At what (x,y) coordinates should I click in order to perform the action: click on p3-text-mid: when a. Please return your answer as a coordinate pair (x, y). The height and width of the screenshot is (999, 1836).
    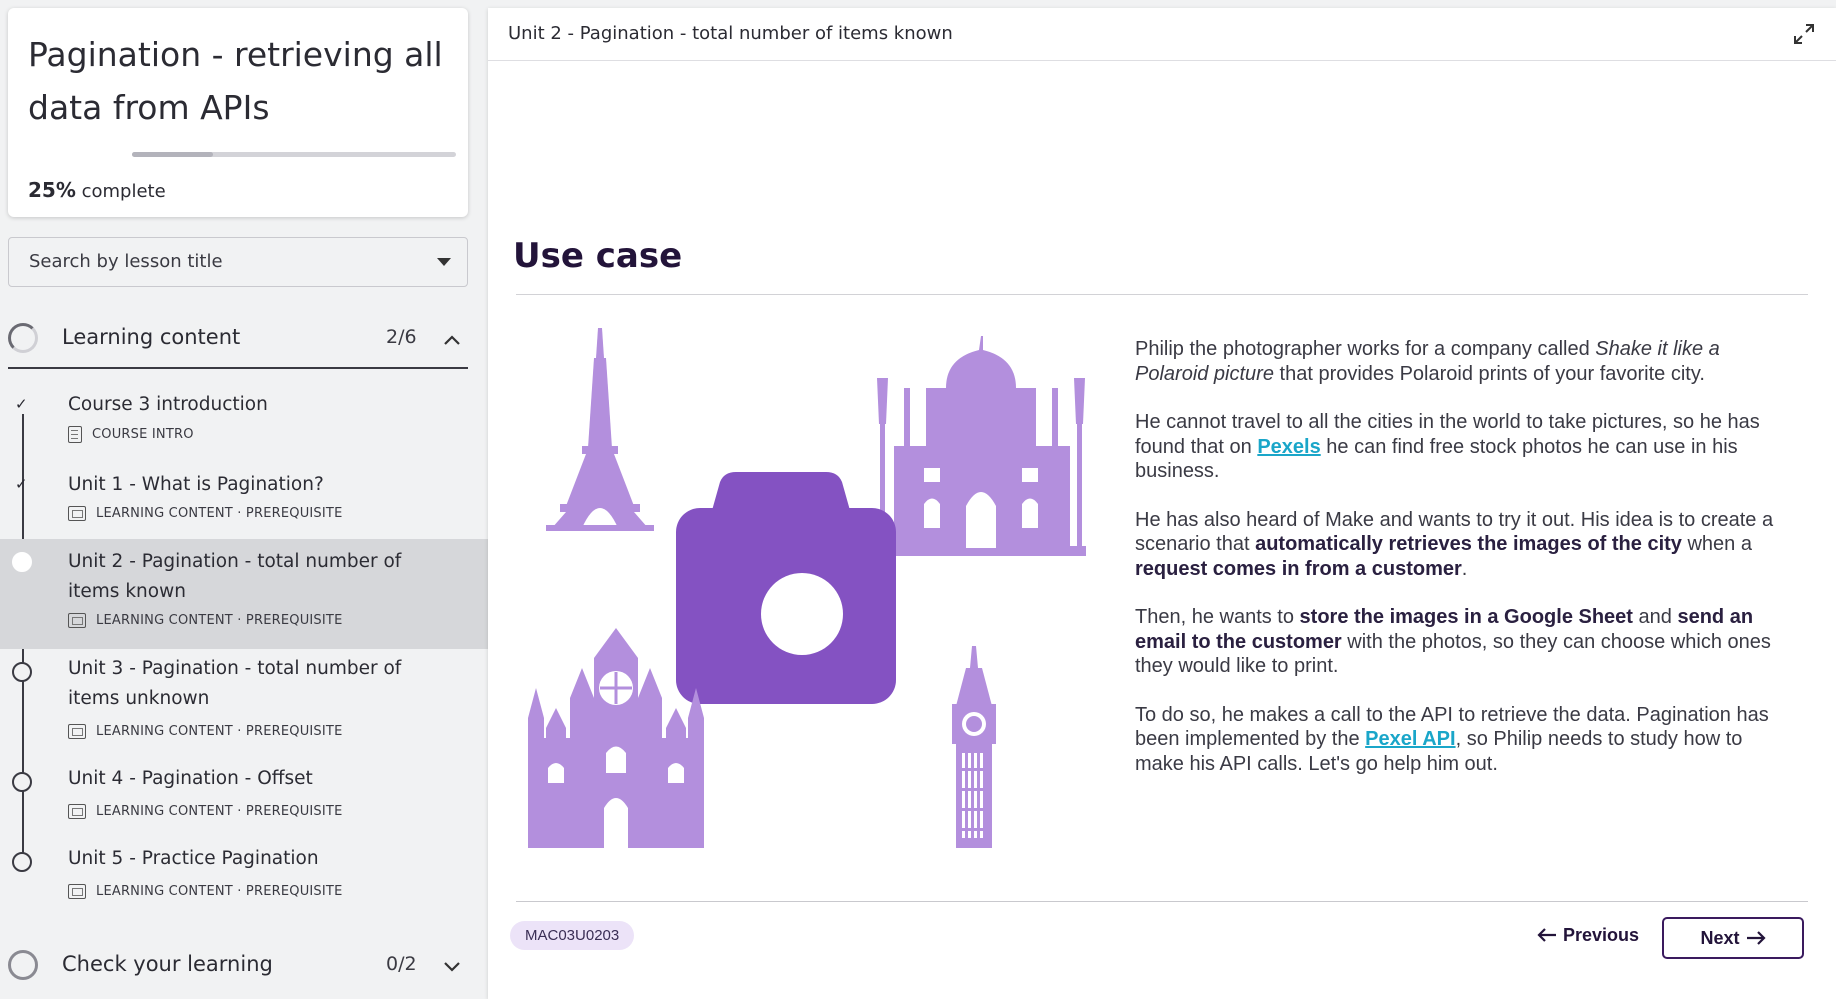
    Looking at the image, I should click on (1716, 544).